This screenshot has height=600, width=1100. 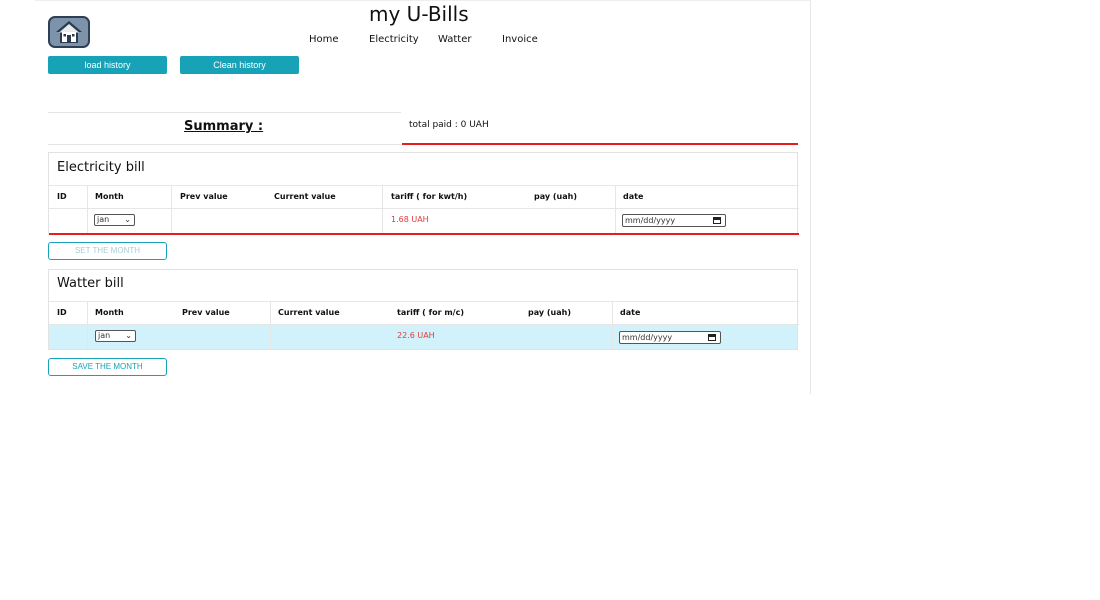 What do you see at coordinates (454, 39) in the screenshot?
I see `nav-watter: Watter` at bounding box center [454, 39].